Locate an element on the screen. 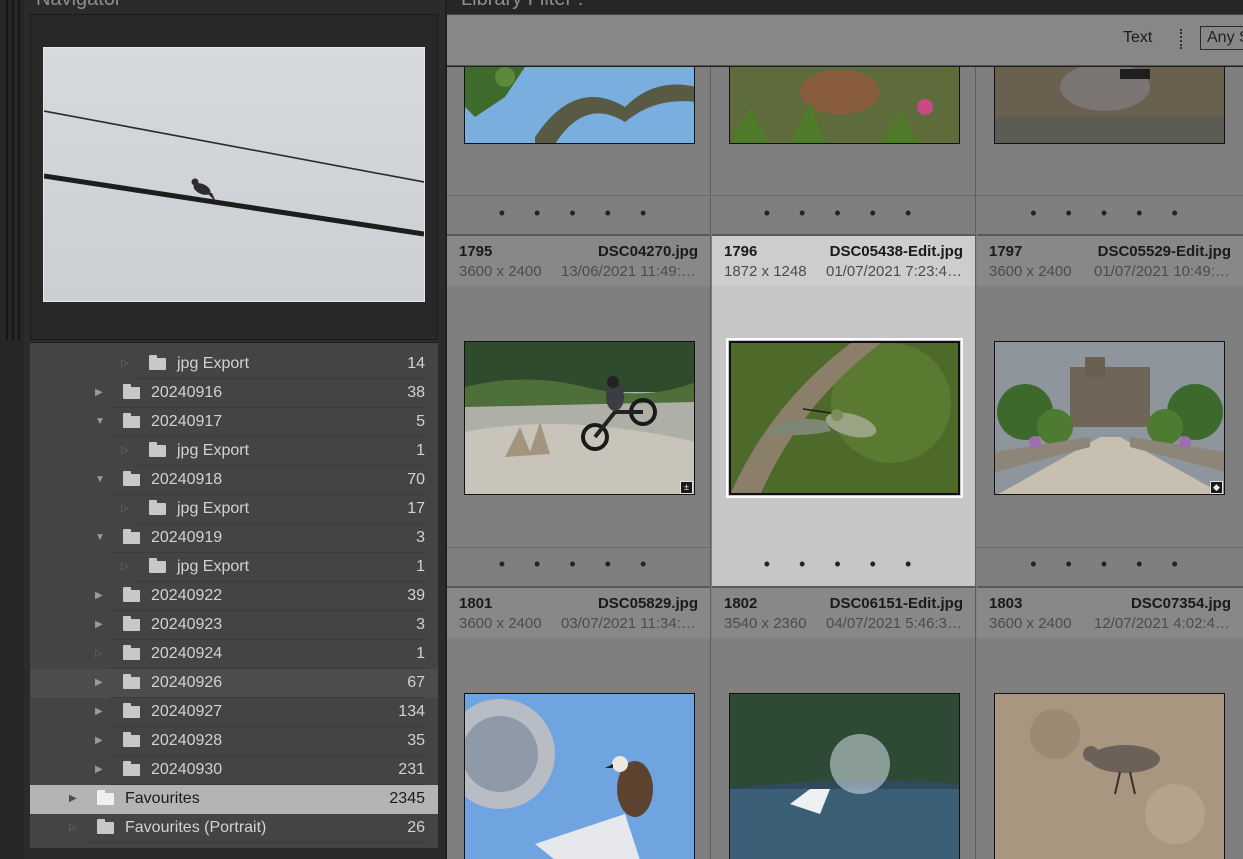 The width and height of the screenshot is (1243, 859). filter-any-field-dropdown: Any Searchable Field is located at coordinates (1221, 38).